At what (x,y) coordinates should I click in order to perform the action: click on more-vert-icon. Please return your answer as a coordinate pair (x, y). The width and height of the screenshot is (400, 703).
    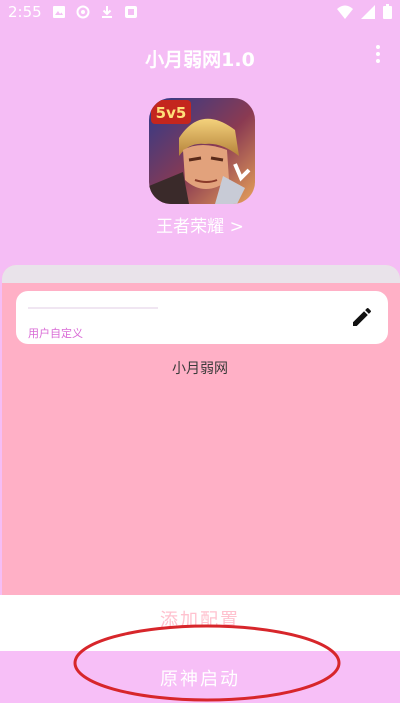
    Looking at the image, I should click on (378, 56).